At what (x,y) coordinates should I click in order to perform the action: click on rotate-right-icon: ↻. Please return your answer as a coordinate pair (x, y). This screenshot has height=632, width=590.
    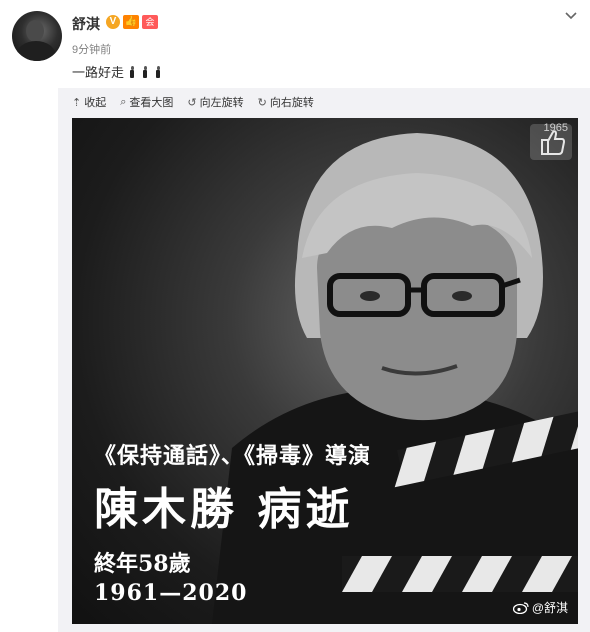
    Looking at the image, I should click on (262, 102).